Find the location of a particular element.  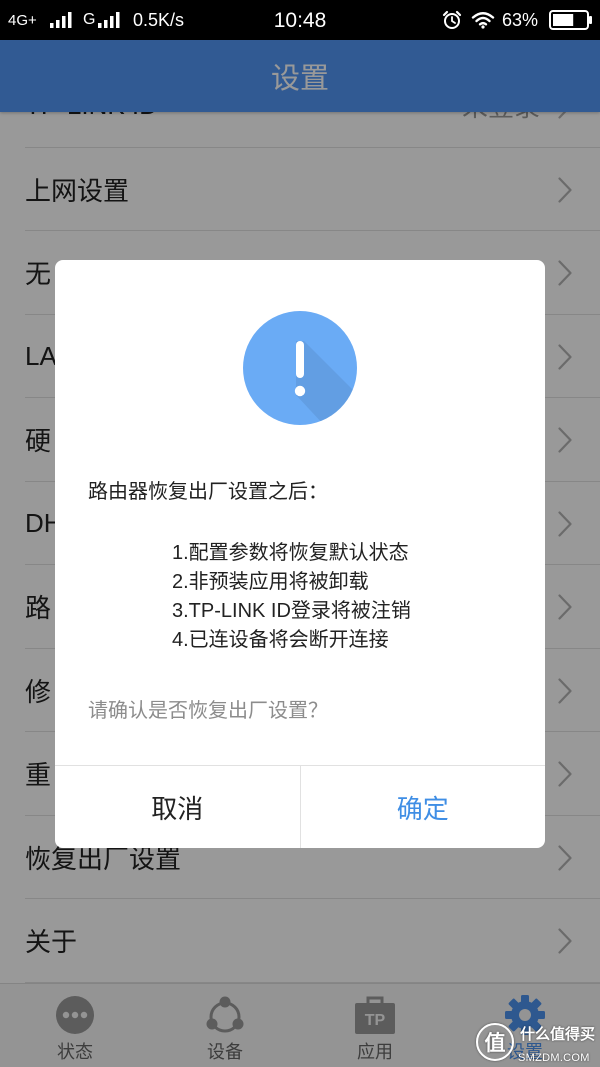

clock-time: 10:48 is located at coordinates (300, 20).